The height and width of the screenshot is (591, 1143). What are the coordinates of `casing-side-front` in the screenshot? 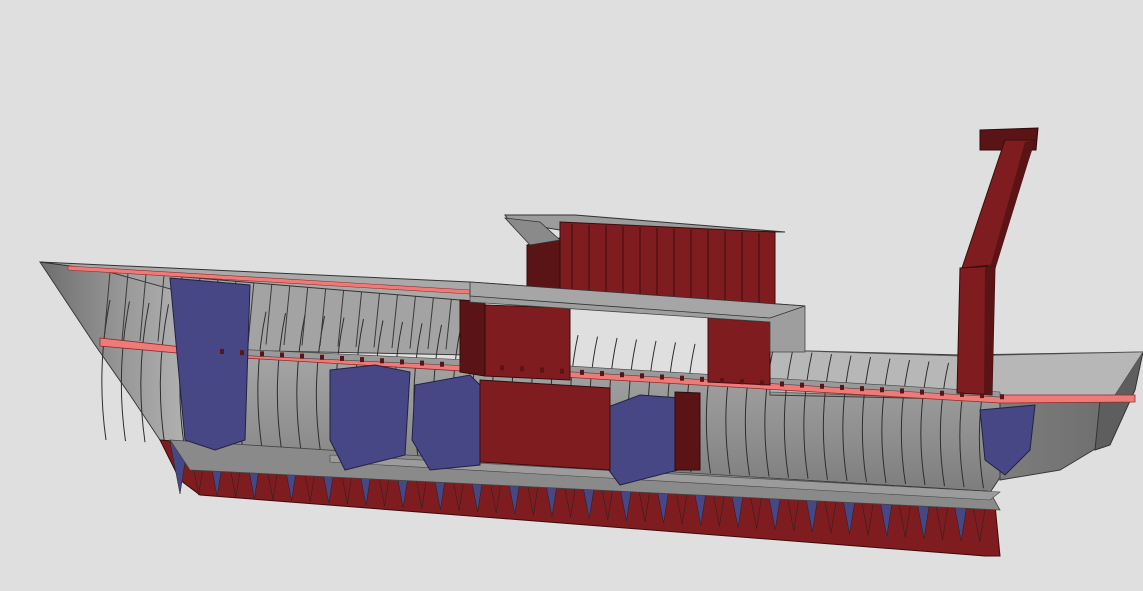 It's located at (527, 342).